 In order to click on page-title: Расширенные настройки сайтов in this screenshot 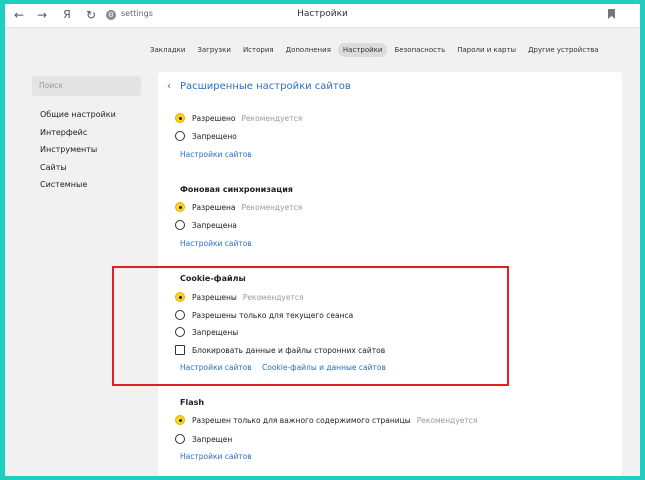, I will do `click(265, 86)`.